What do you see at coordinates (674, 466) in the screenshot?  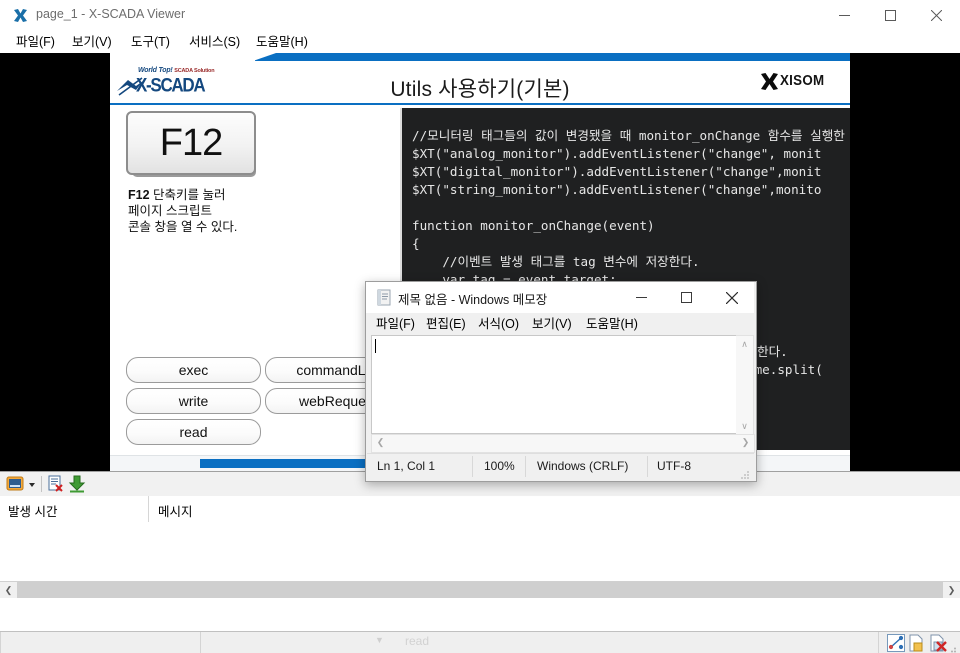 I see `notepad-status-encoding: UTF-8` at bounding box center [674, 466].